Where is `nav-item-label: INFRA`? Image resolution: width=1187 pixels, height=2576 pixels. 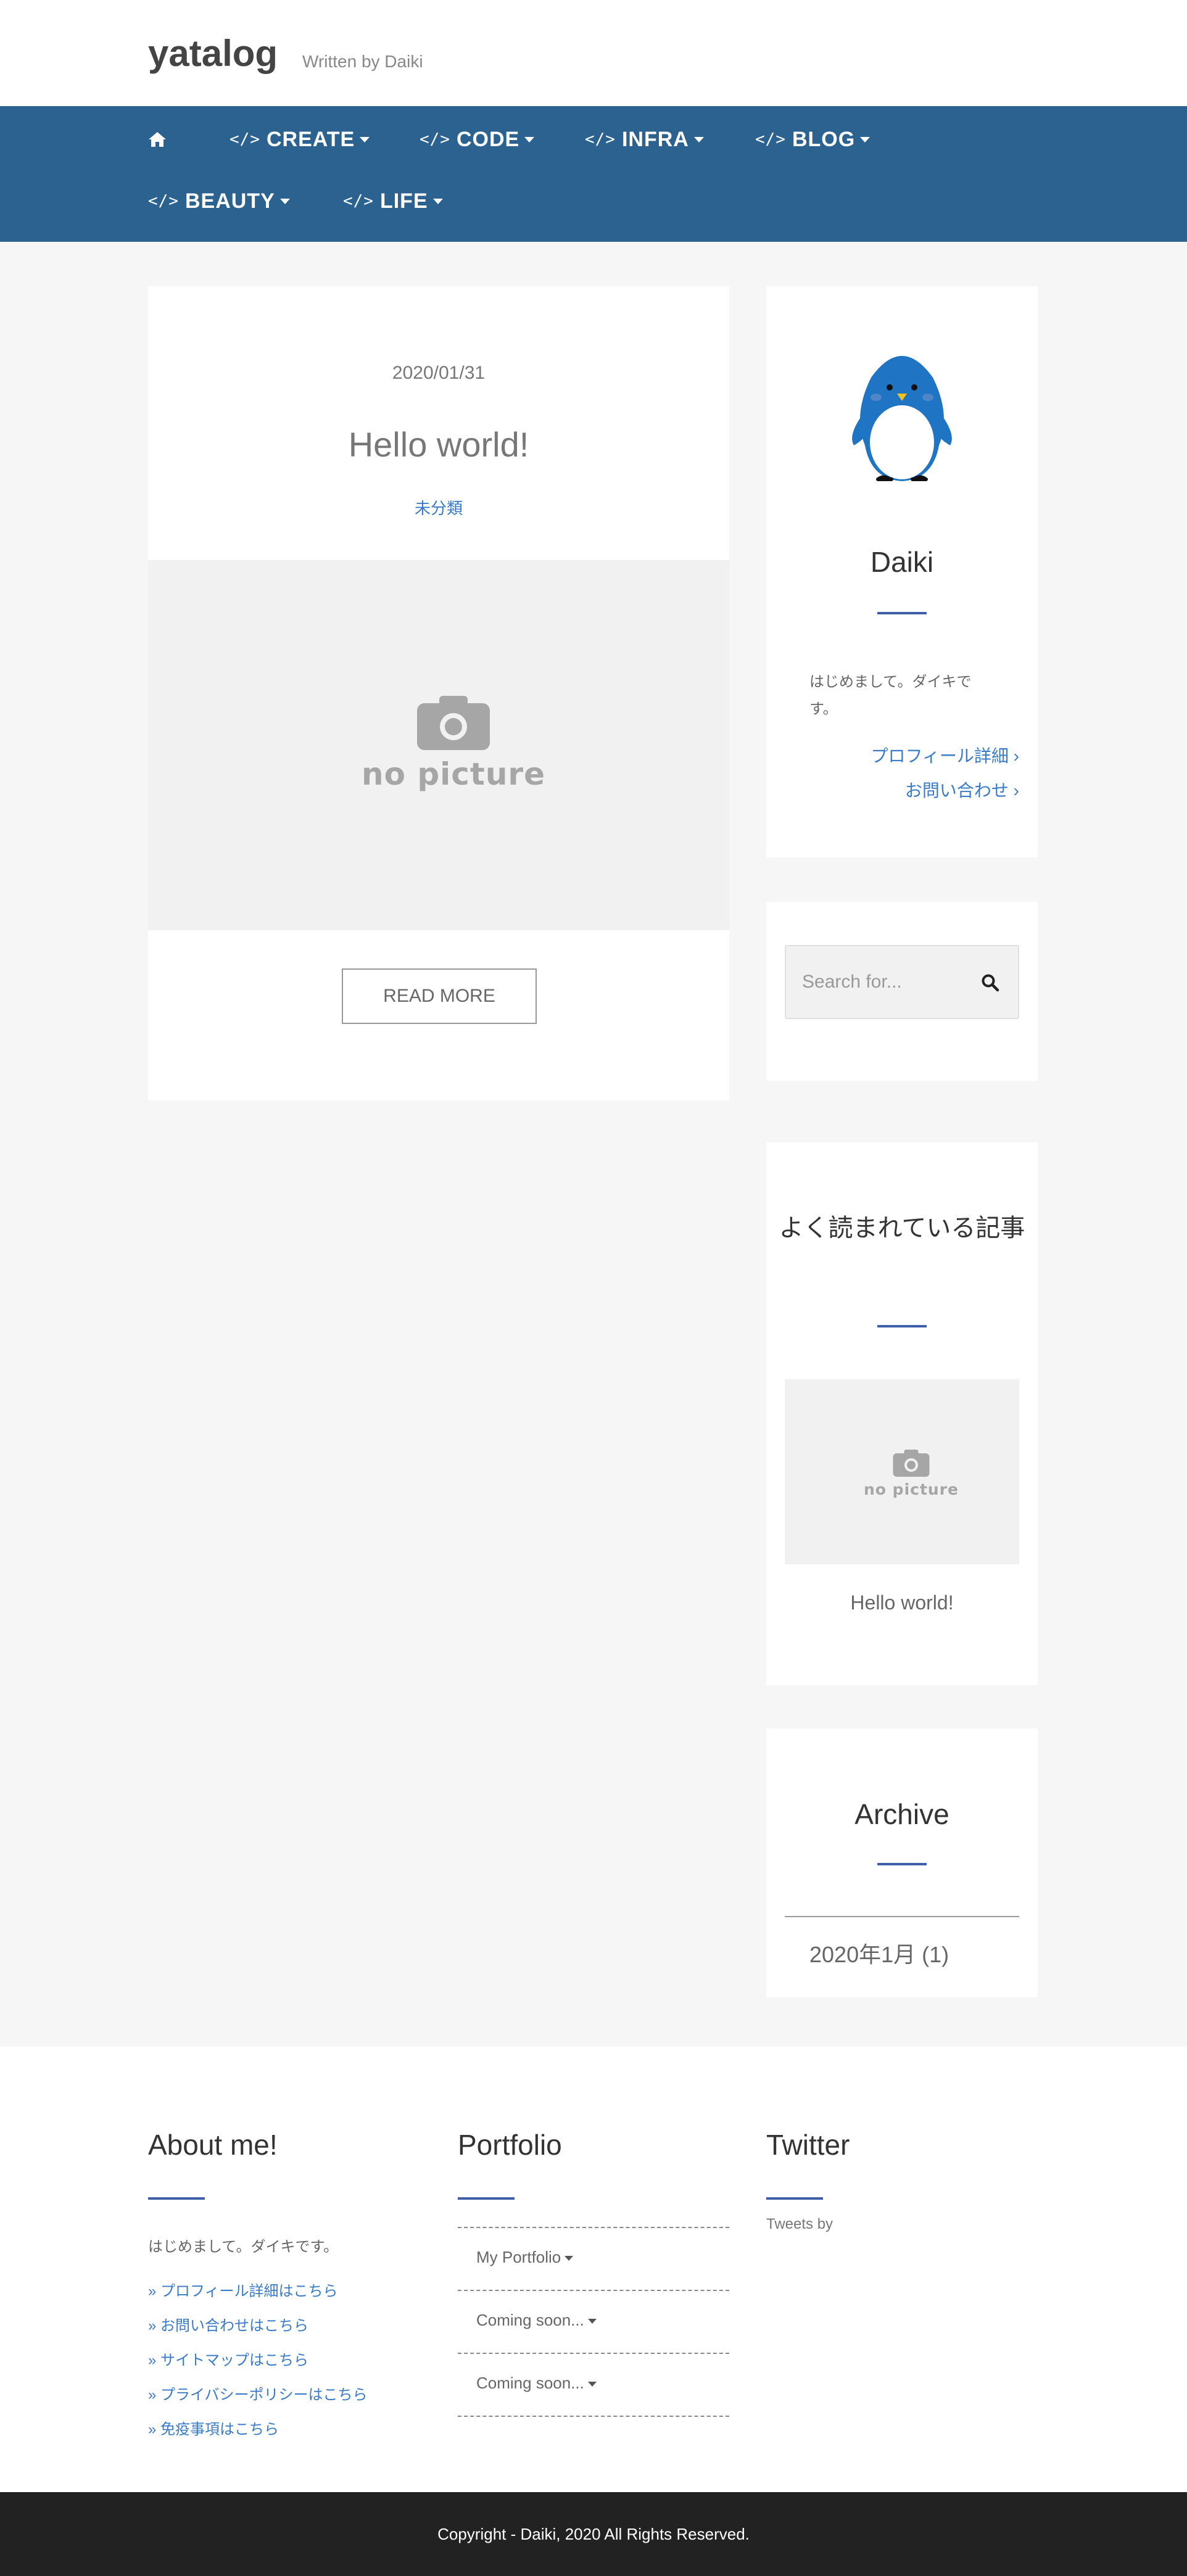 nav-item-label: INFRA is located at coordinates (655, 139).